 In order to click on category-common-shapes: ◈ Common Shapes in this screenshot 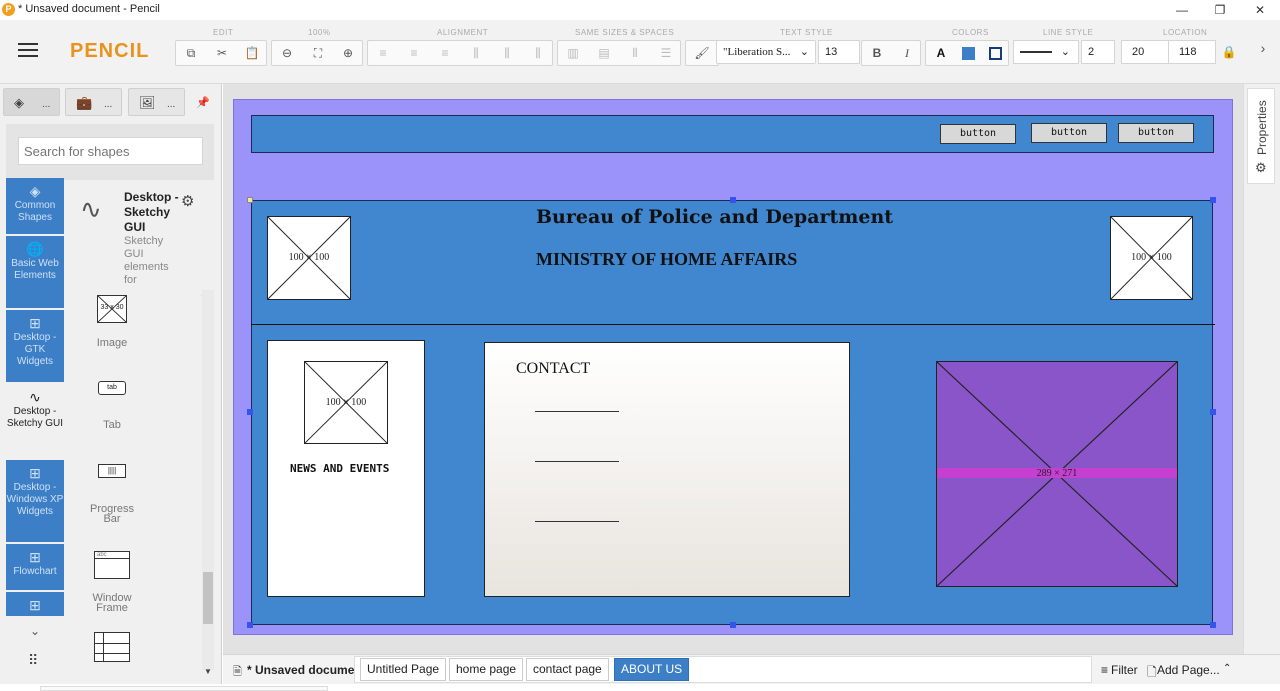, I will do `click(35, 206)`.